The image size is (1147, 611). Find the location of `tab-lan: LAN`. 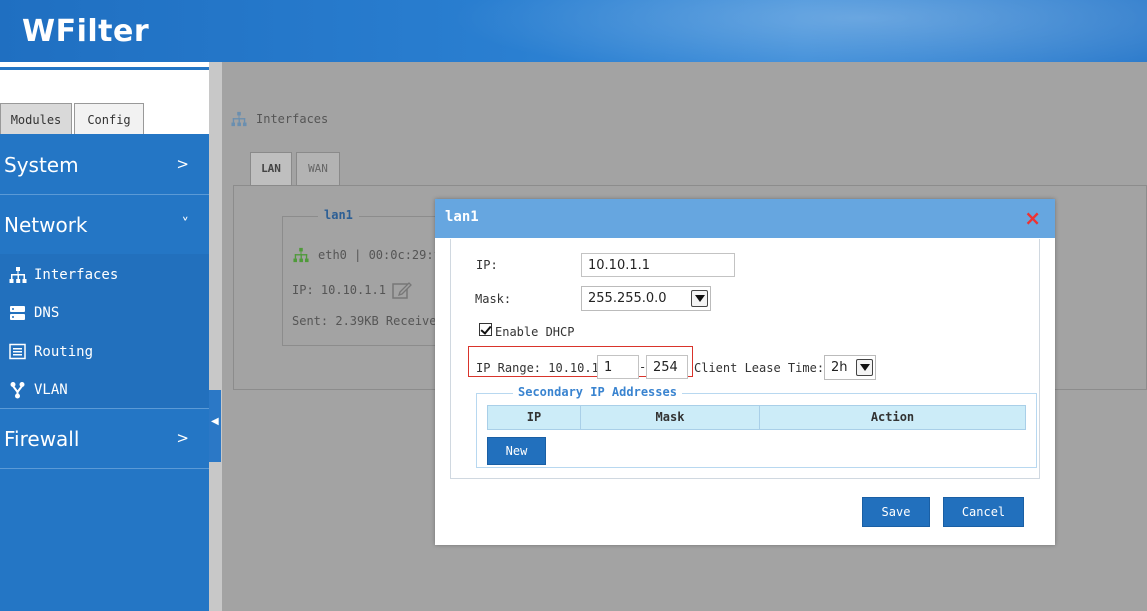

tab-lan: LAN is located at coordinates (271, 169).